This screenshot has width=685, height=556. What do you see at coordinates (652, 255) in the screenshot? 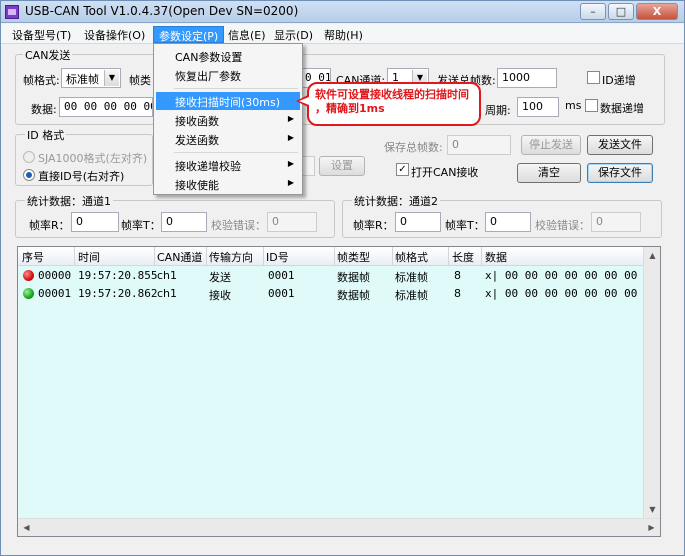
I see `scroll-up-icon: ▲` at bounding box center [652, 255].